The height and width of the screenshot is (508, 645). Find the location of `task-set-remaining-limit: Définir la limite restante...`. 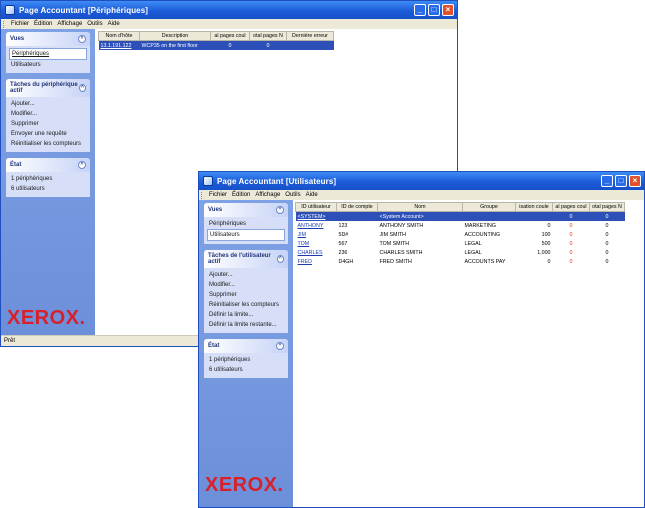

task-set-remaining-limit: Définir la limite restante... is located at coordinates (246, 325).